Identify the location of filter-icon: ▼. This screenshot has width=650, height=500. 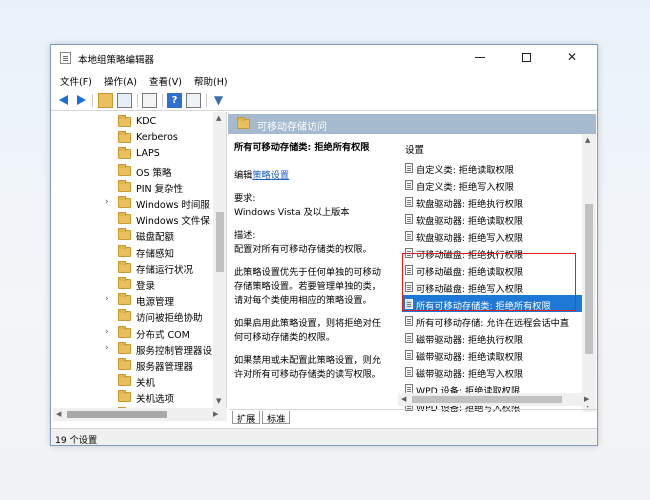
(218, 100).